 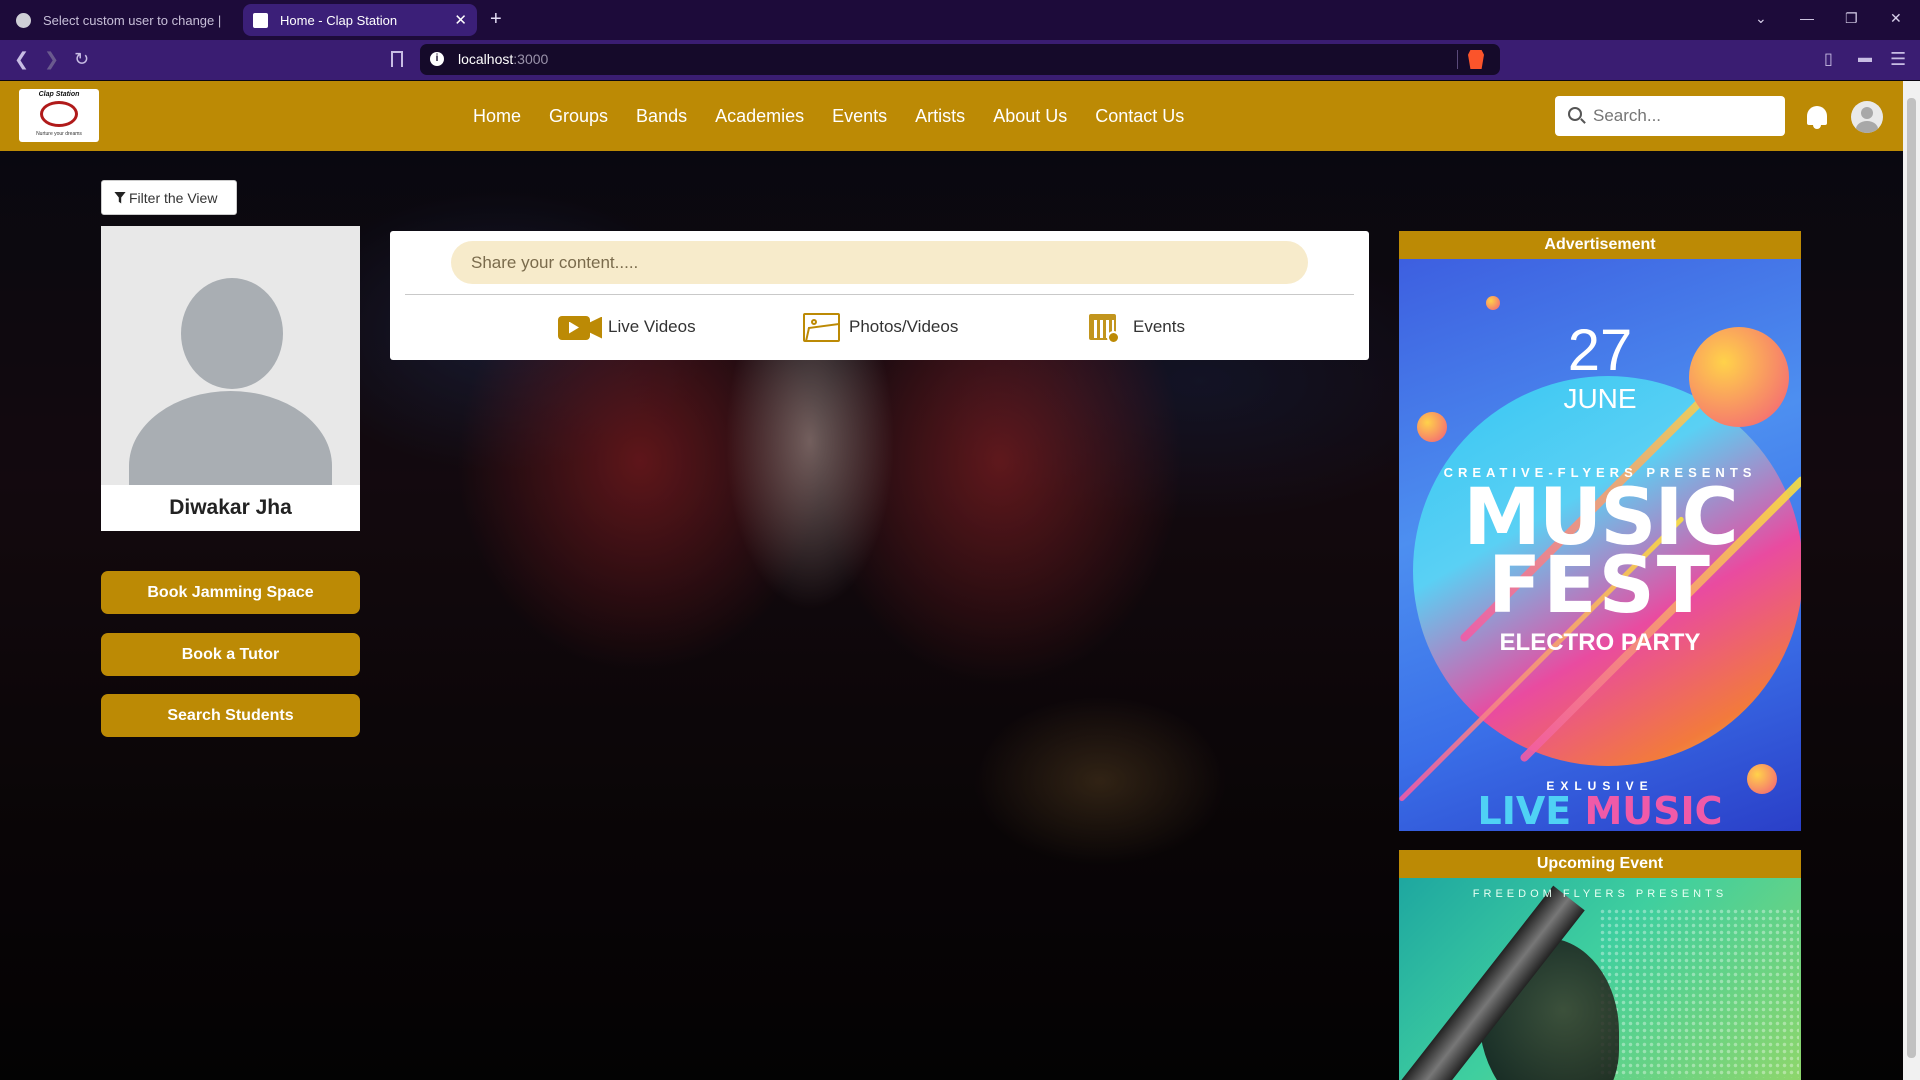 What do you see at coordinates (1575, 114) in the screenshot?
I see `search-icon` at bounding box center [1575, 114].